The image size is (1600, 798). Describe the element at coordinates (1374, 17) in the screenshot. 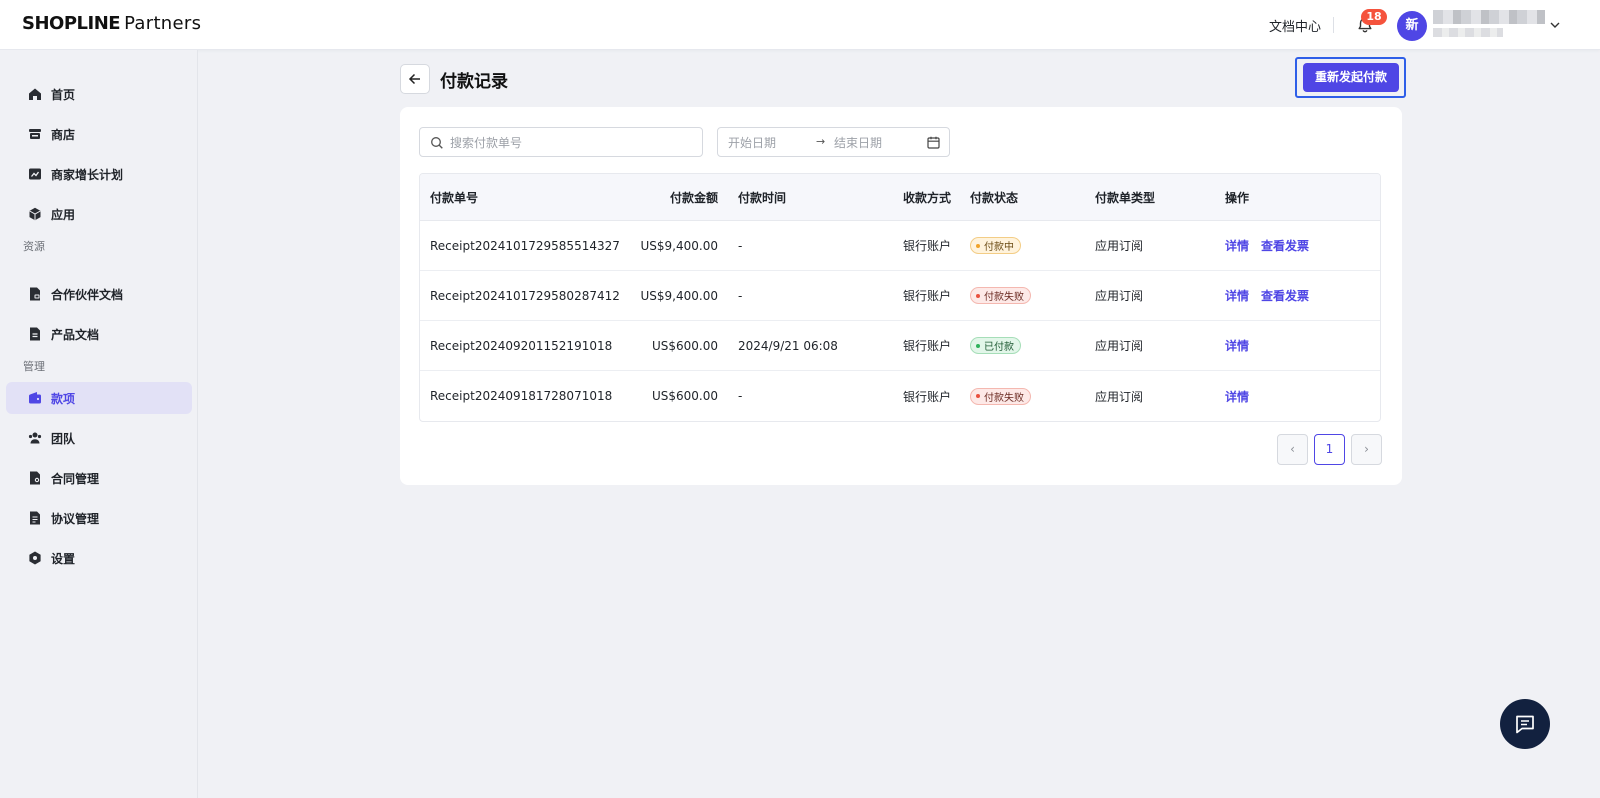

I see `notification-badge: 18` at that location.